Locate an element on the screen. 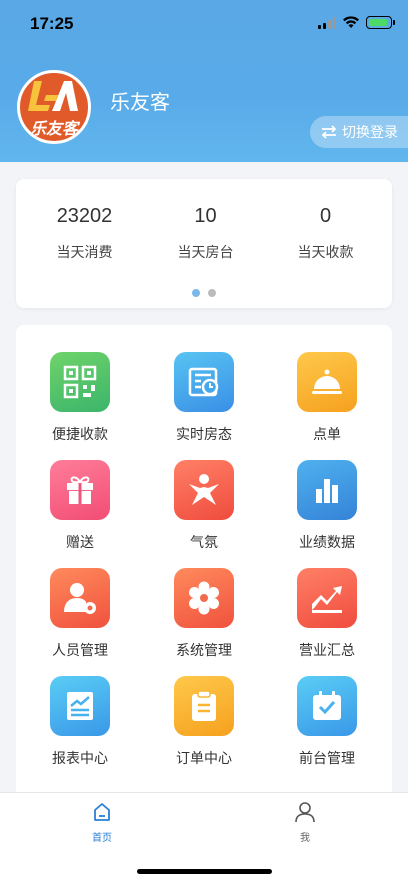 This screenshot has height=883, width=408. menu-item-business-summary: 营业汇总 is located at coordinates (327, 614).